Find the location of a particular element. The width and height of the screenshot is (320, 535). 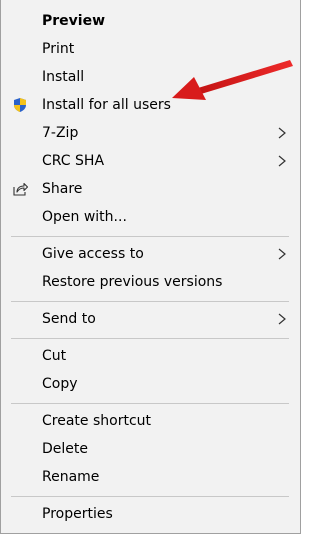

menu-item-label: CRC SHA is located at coordinates (73, 161).